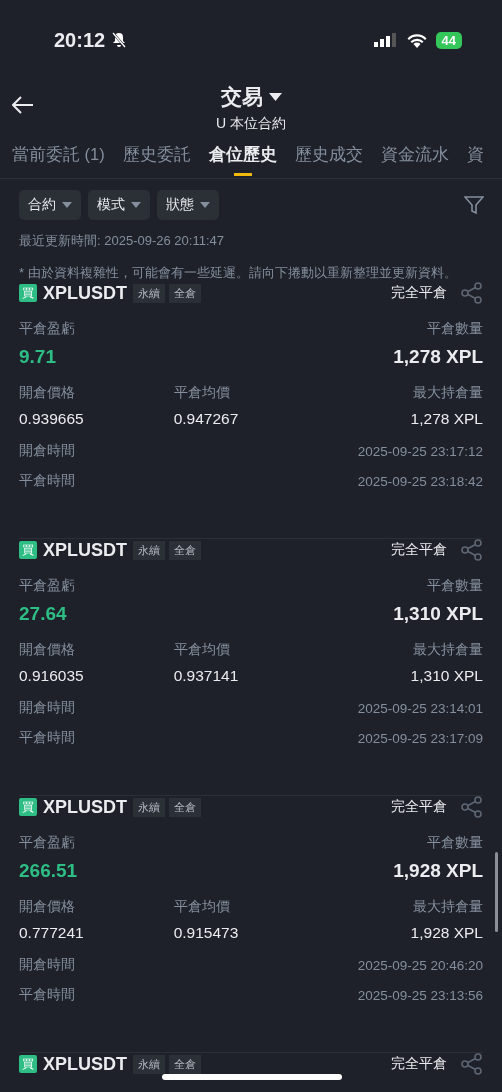 The image size is (502, 1092). I want to click on filter-icon, so click(474, 205).